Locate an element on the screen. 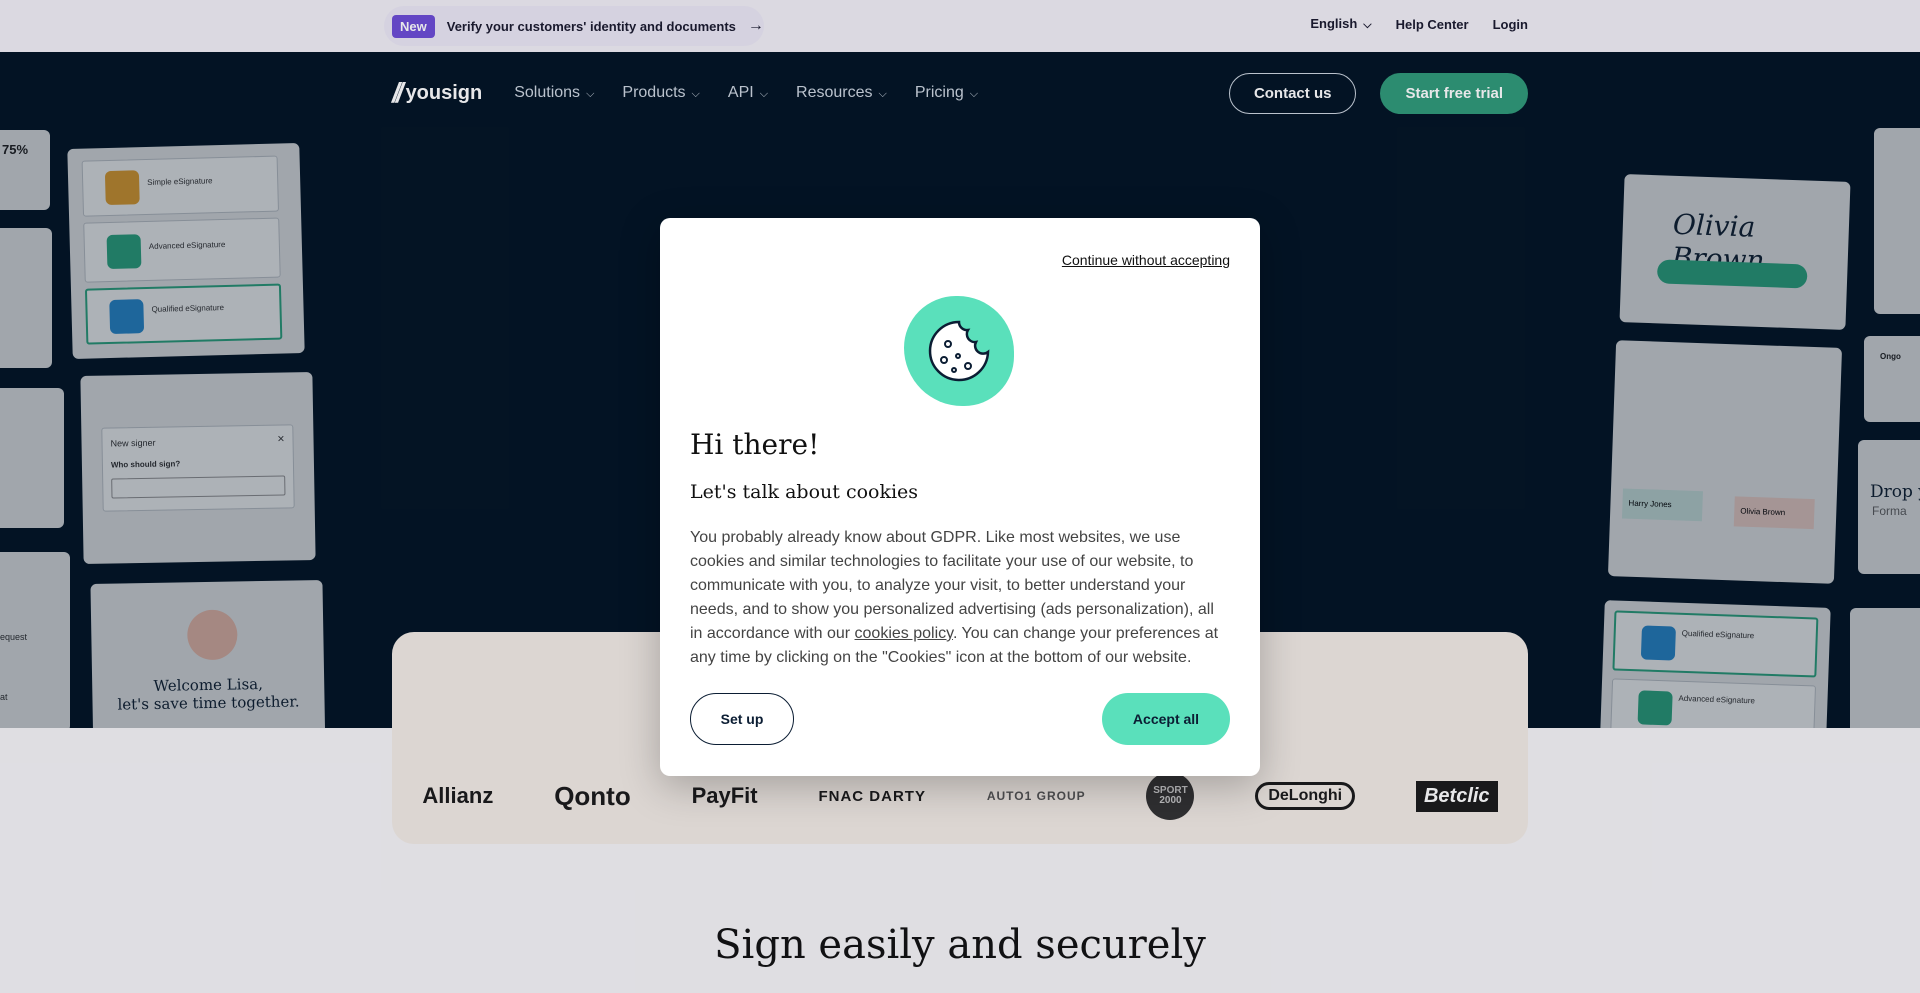 The height and width of the screenshot is (993, 1920). accept-all-button: Accept all is located at coordinates (1166, 719).